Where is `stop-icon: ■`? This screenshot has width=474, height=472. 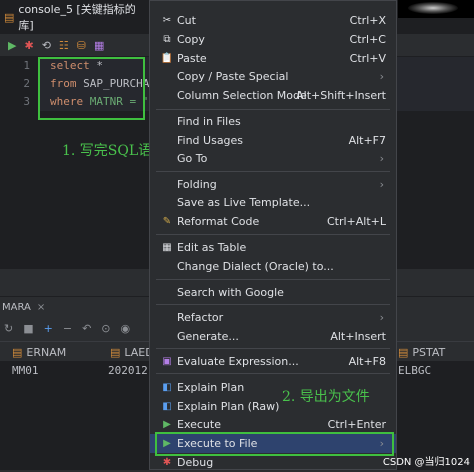 stop-icon: ■ is located at coordinates (28, 328).